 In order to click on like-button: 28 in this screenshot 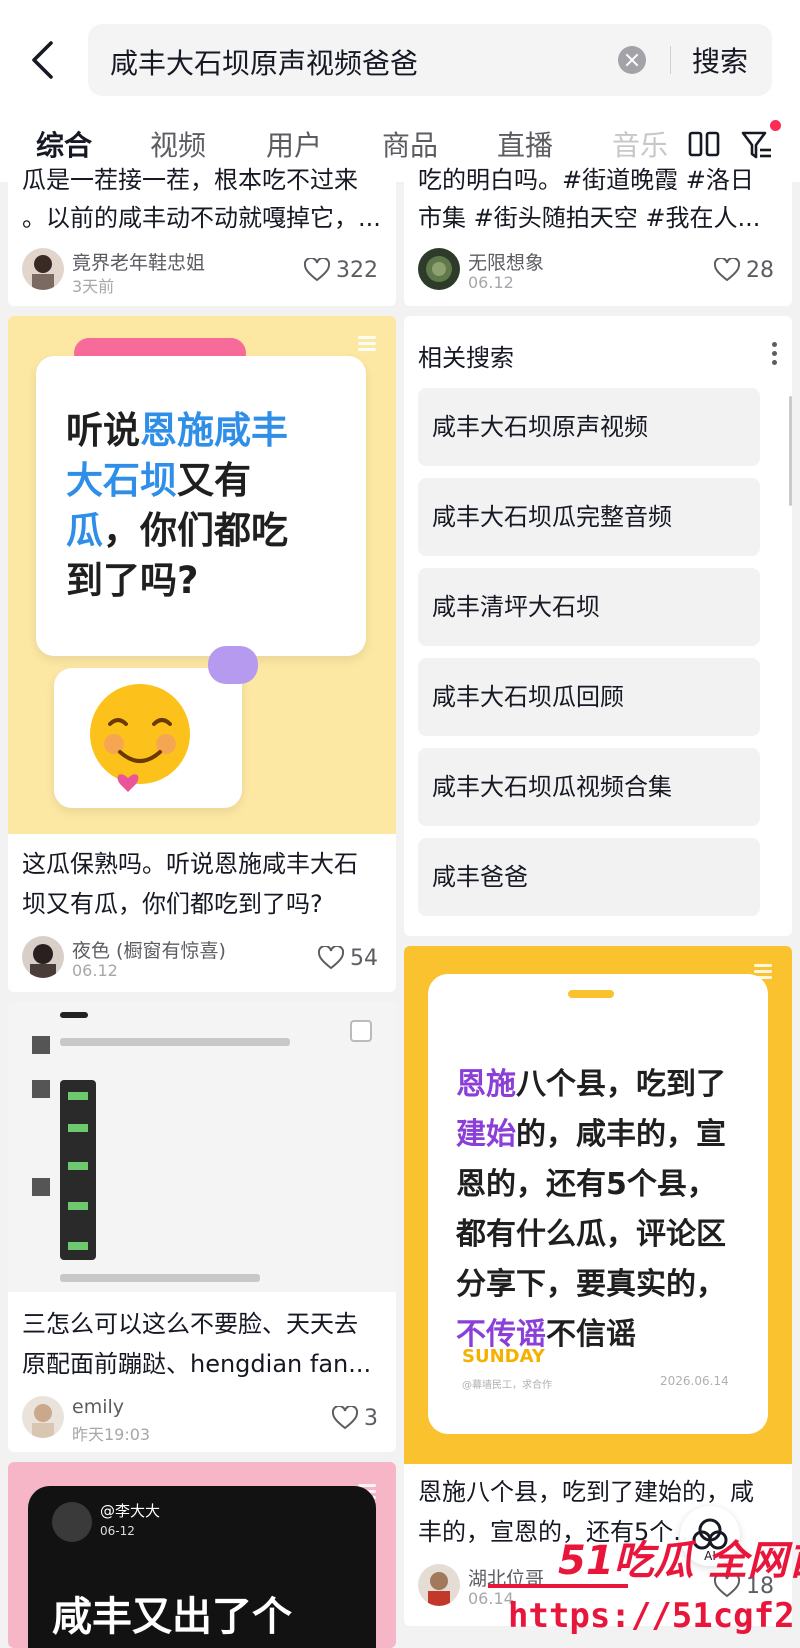, I will do `click(744, 270)`.